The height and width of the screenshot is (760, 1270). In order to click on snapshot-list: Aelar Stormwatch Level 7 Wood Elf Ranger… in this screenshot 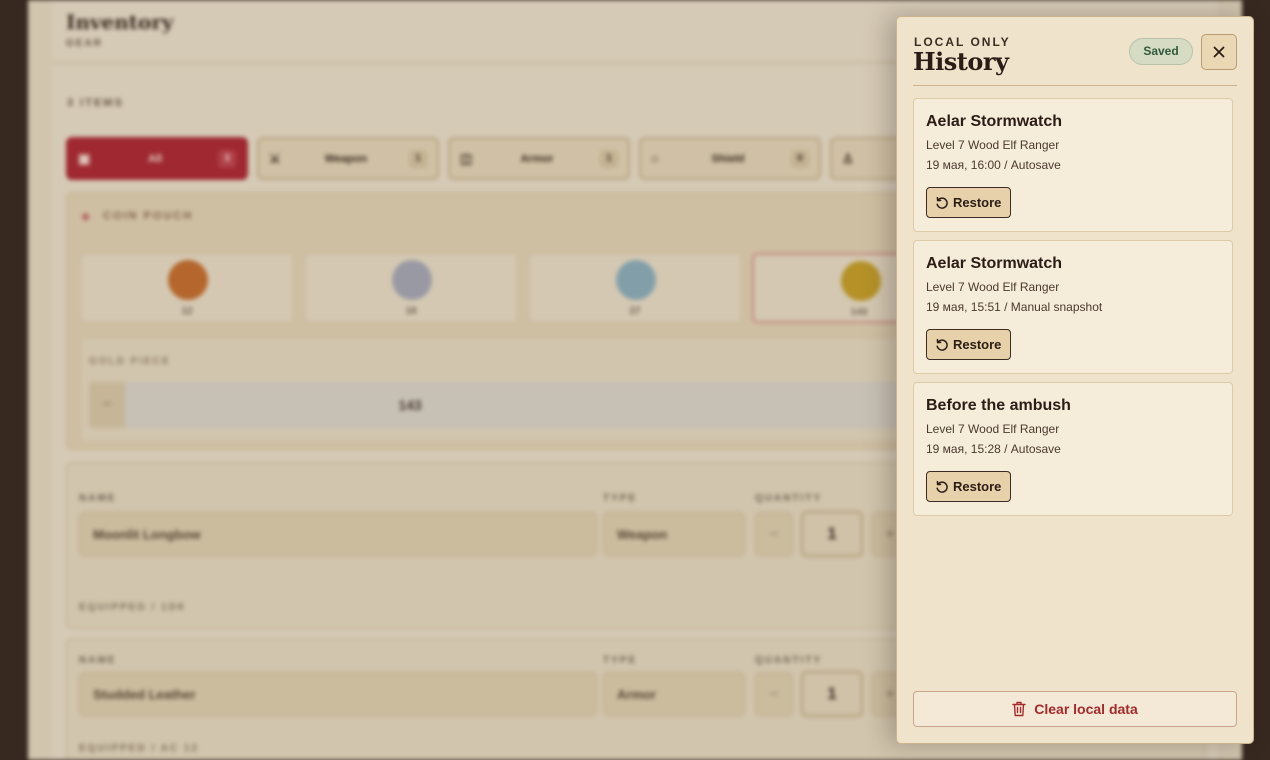, I will do `click(1073, 311)`.